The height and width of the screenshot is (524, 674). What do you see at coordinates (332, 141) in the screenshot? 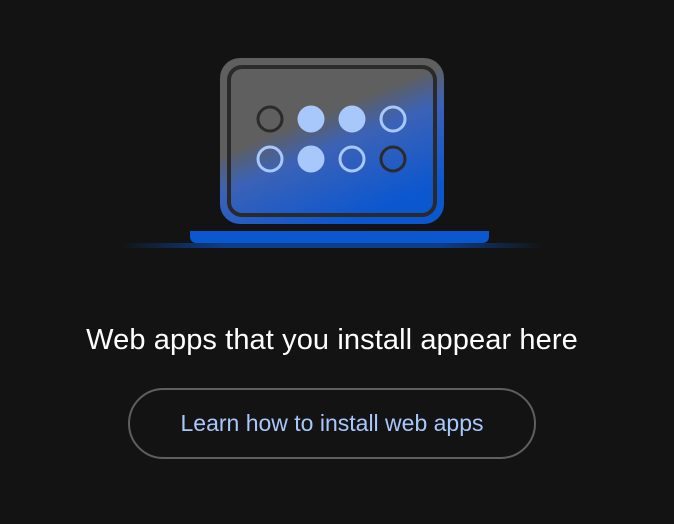
I see `laptop-screen` at bounding box center [332, 141].